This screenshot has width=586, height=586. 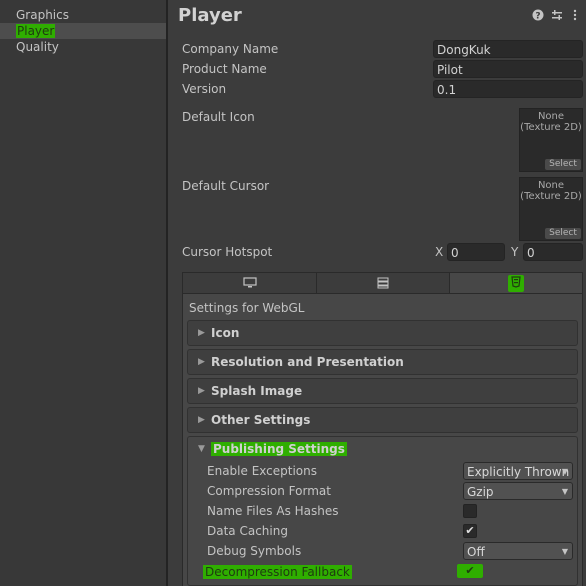 What do you see at coordinates (83, 31) in the screenshot?
I see `sidebar-item-player: Player` at bounding box center [83, 31].